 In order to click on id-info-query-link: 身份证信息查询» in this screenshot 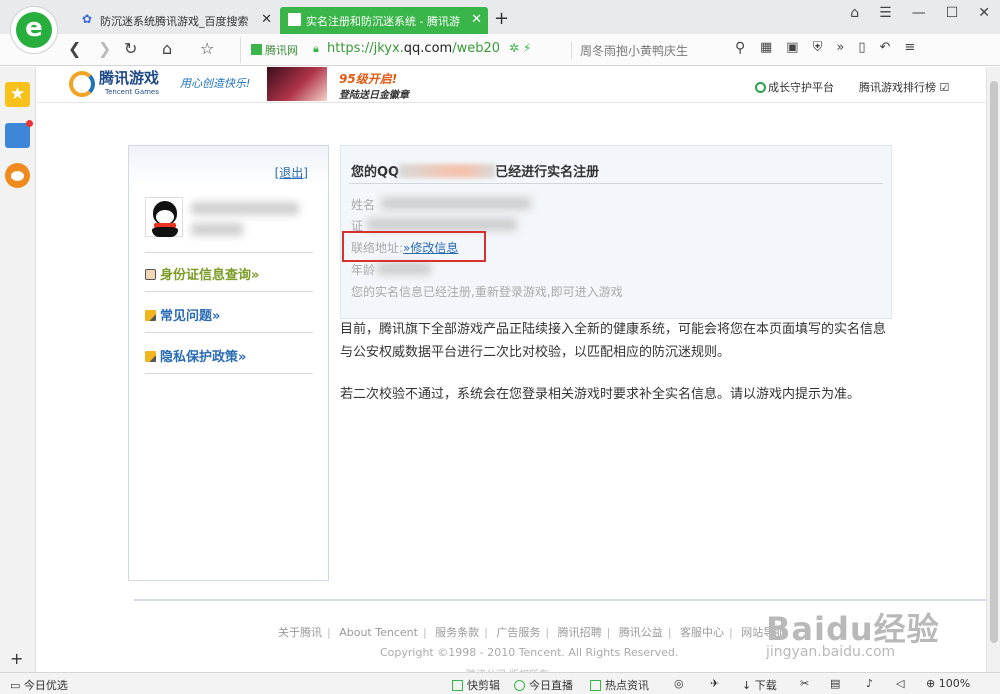, I will do `click(202, 273)`.